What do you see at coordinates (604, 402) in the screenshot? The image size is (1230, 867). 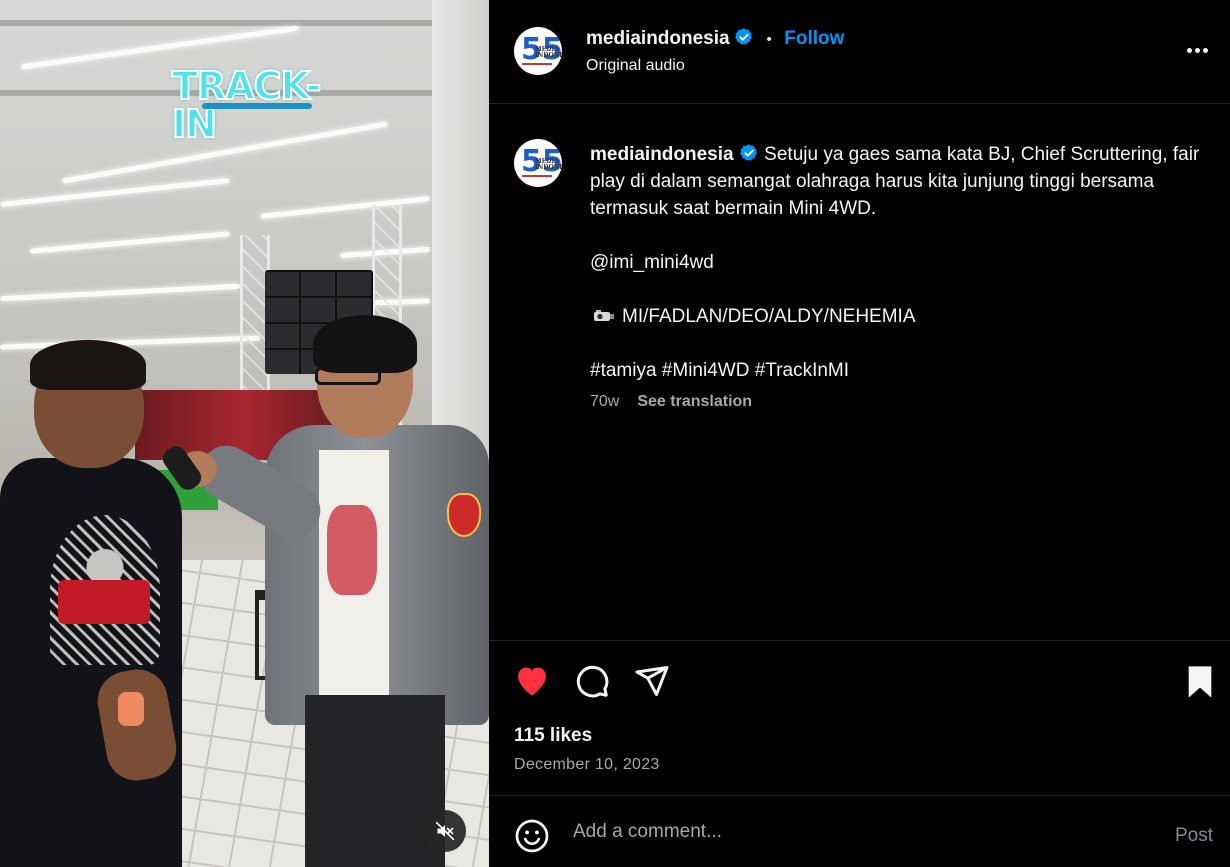 I see `post-age: 70w` at bounding box center [604, 402].